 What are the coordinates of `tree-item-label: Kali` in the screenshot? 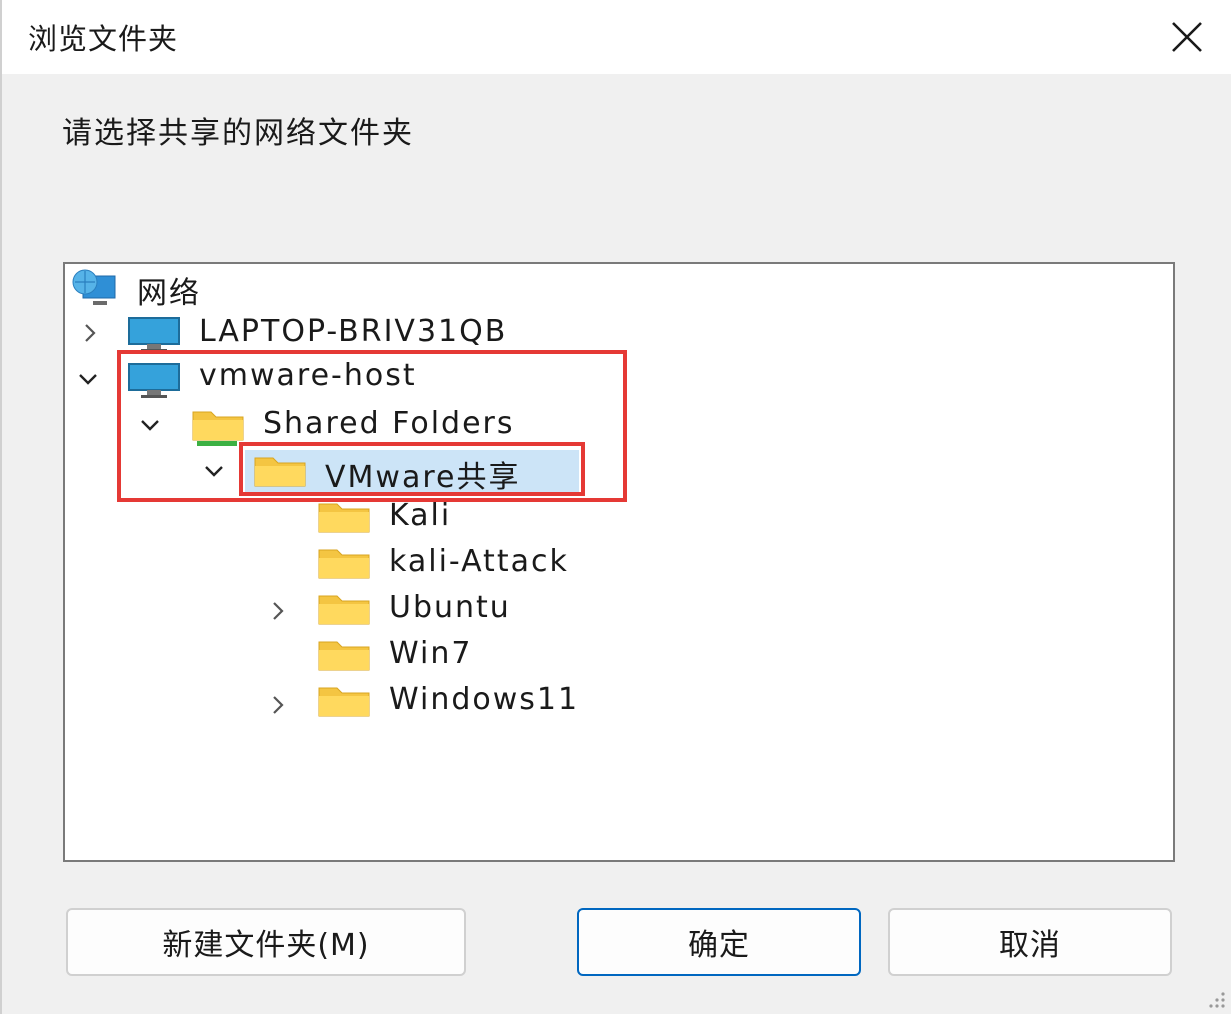 It's located at (420, 515).